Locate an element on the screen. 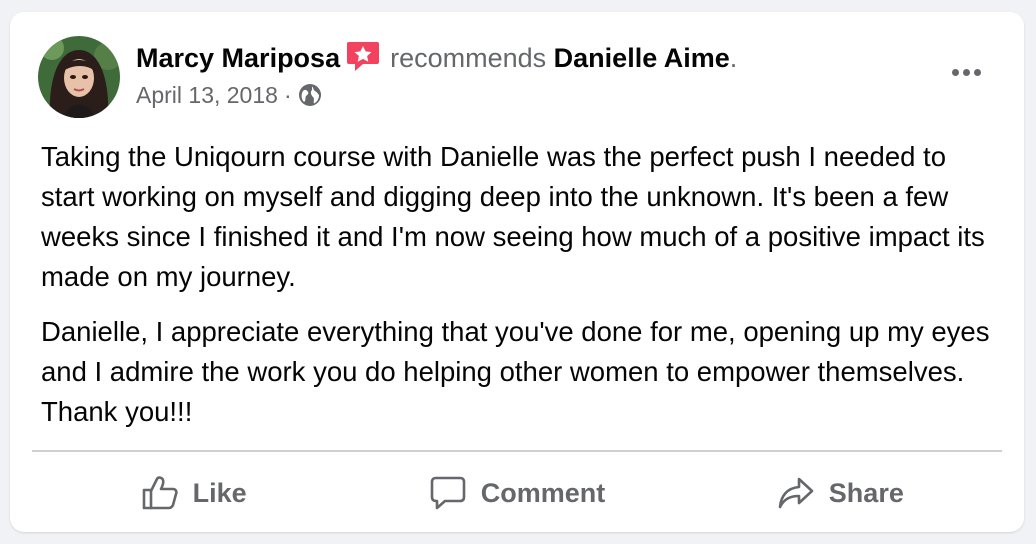 Image resolution: width=1036 pixels, height=544 pixels. globe-icon is located at coordinates (310, 95).